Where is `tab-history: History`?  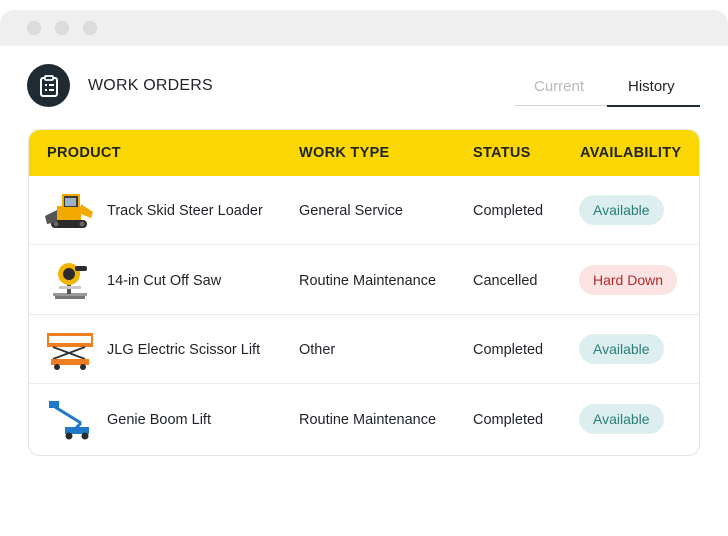 tab-history: History is located at coordinates (651, 86).